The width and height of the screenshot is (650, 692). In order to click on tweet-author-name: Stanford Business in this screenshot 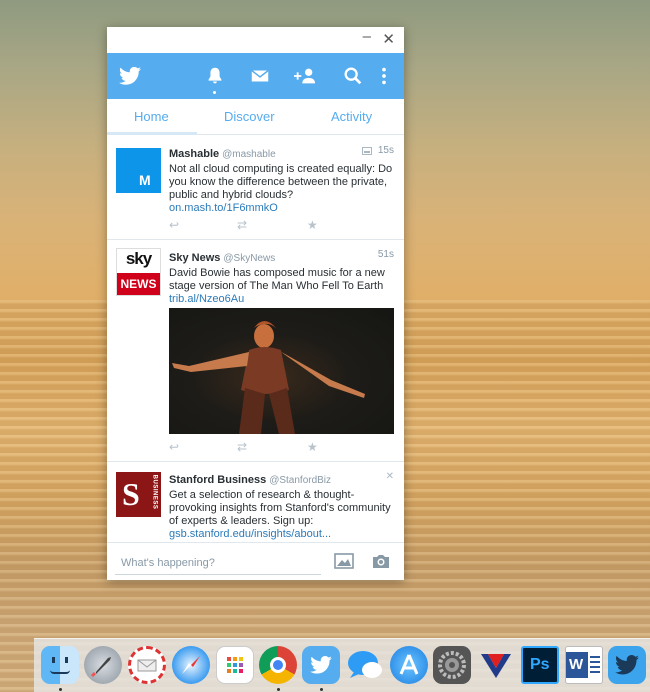, I will do `click(217, 480)`.